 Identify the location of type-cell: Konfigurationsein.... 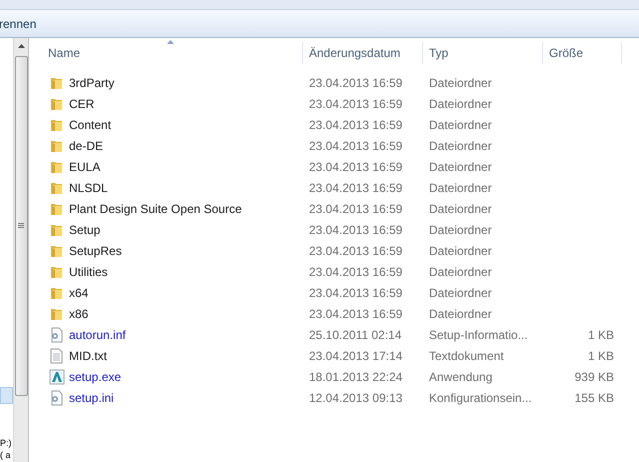
(480, 397).